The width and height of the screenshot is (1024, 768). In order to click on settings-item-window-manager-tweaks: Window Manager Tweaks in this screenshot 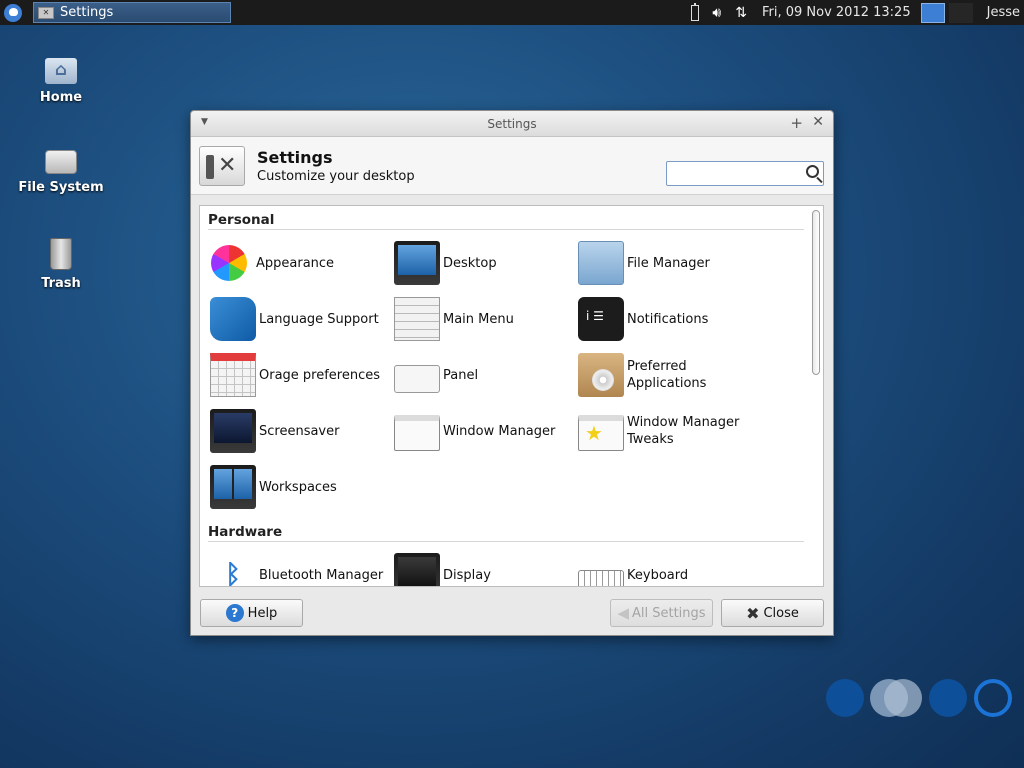, I will do `click(670, 431)`.